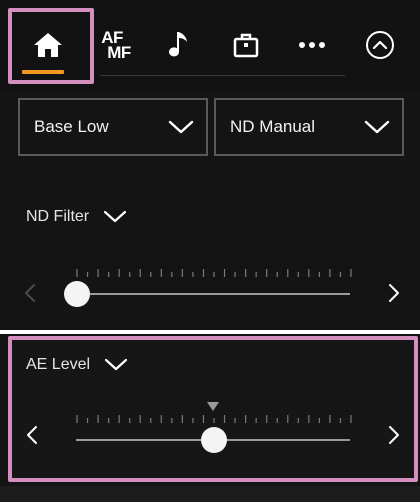  I want to click on tabbar-divider, so click(222, 75).